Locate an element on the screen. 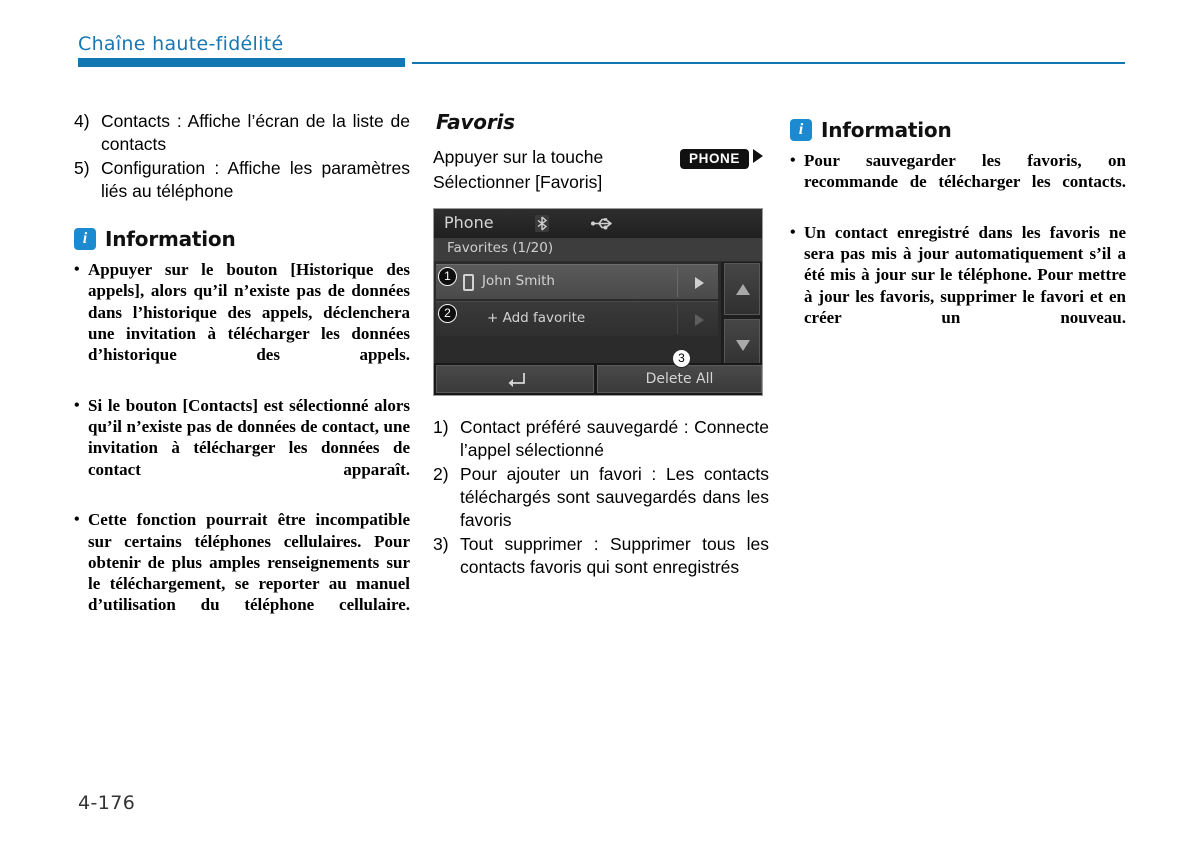 Image resolution: width=1200 pixels, height=846 pixels. delete-all-button: Delete All is located at coordinates (679, 379).